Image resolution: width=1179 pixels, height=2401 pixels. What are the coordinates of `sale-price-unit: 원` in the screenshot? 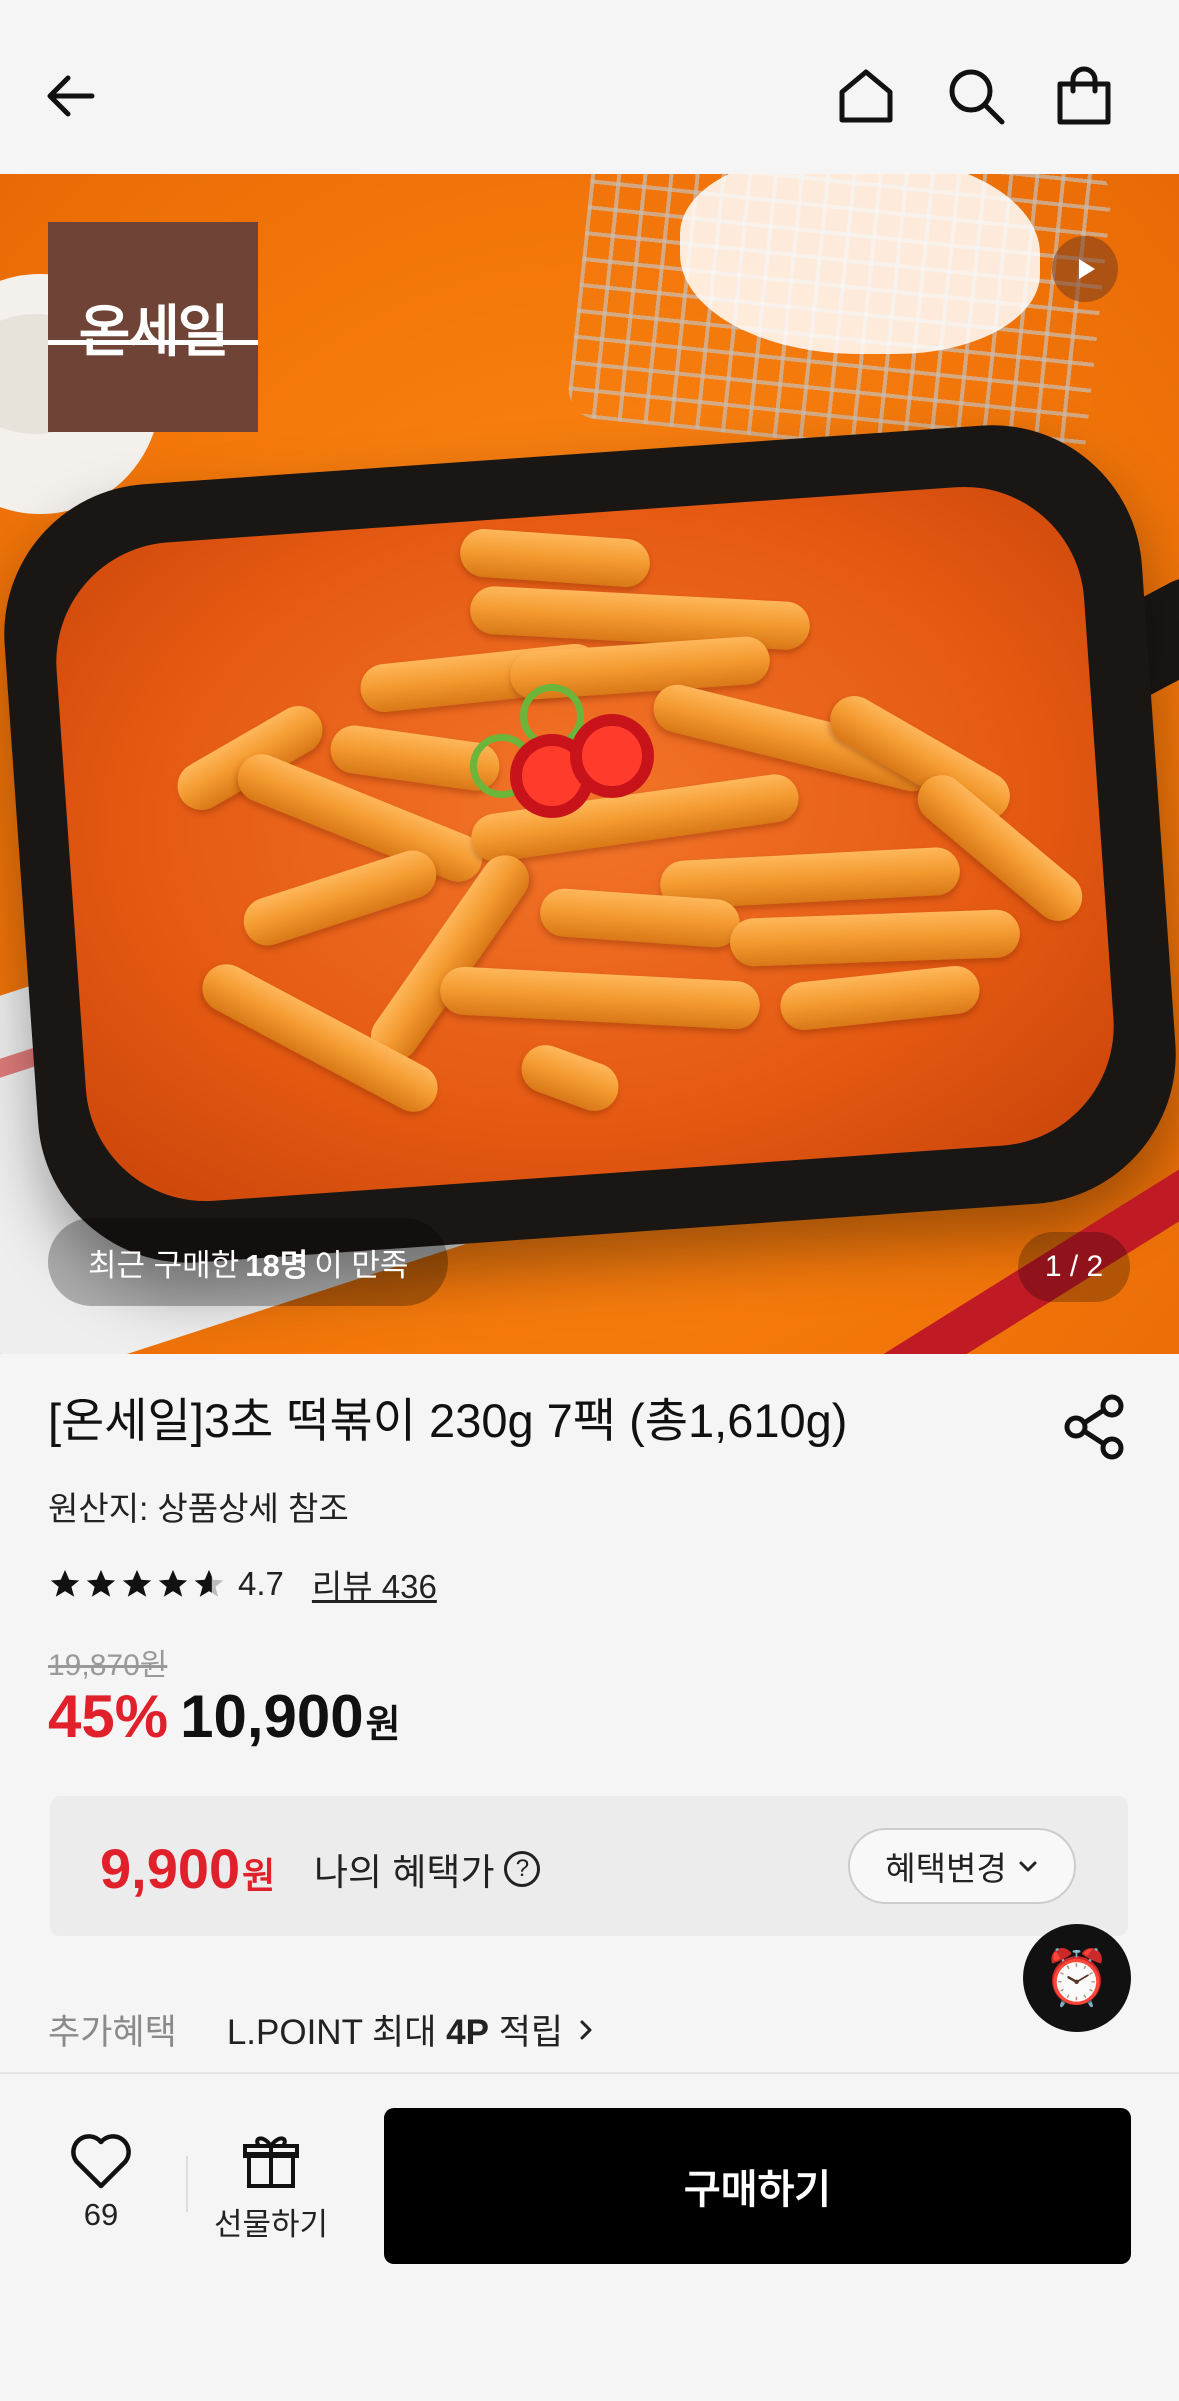 It's located at (383, 1725).